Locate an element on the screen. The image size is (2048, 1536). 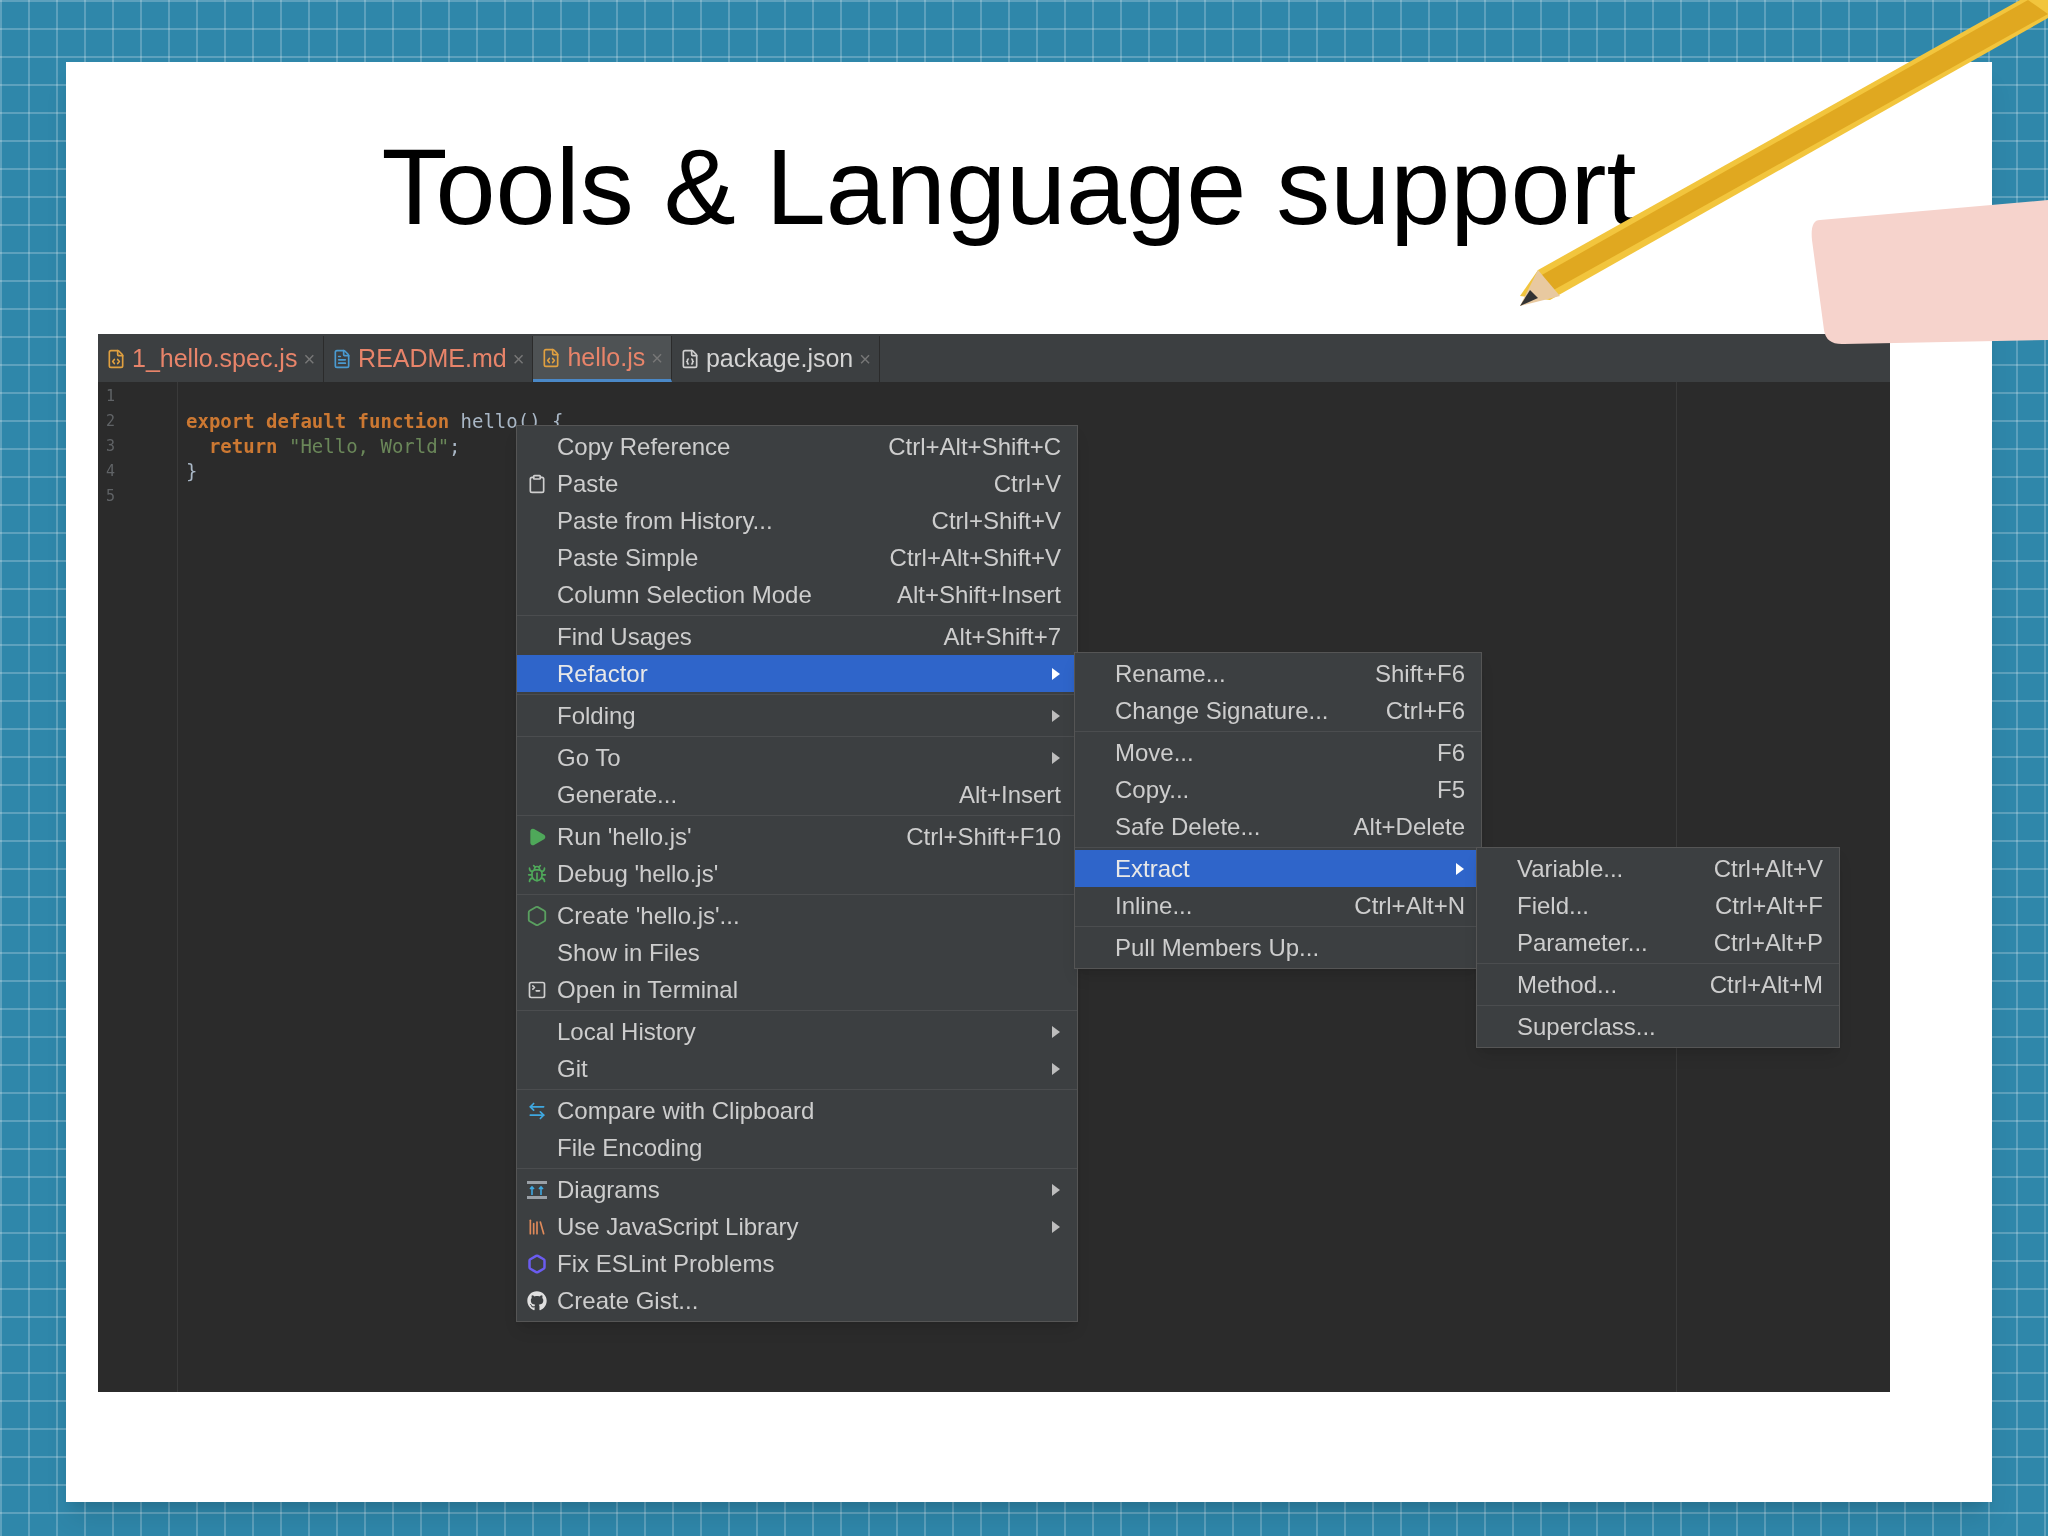
bug-icon is located at coordinates (537, 873).